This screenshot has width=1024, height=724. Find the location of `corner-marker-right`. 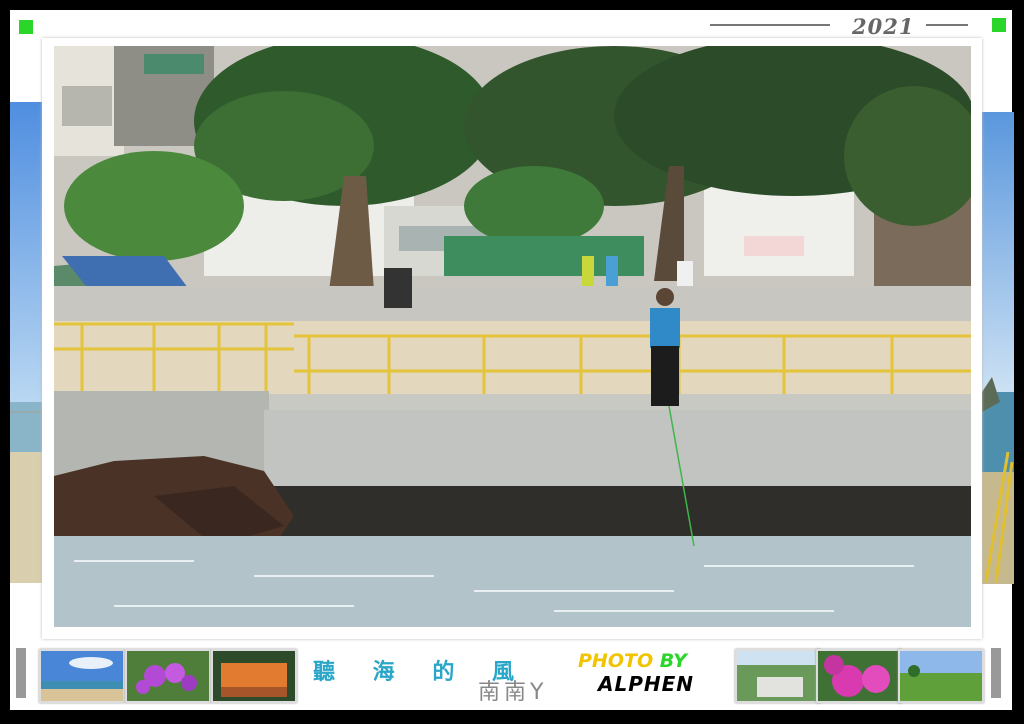

corner-marker-right is located at coordinates (999, 25).